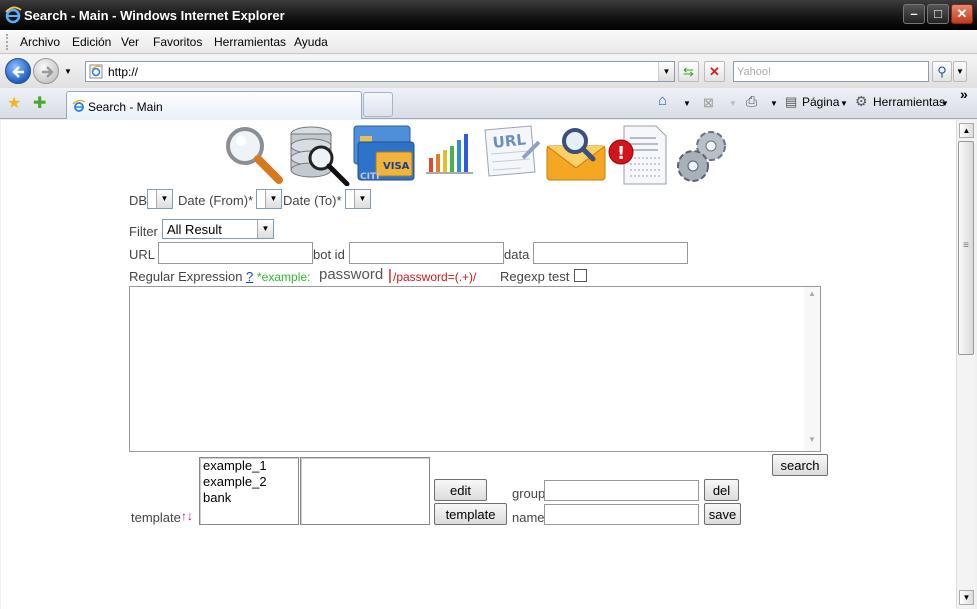  I want to click on example-regex: /password=(.+)/, so click(435, 277).